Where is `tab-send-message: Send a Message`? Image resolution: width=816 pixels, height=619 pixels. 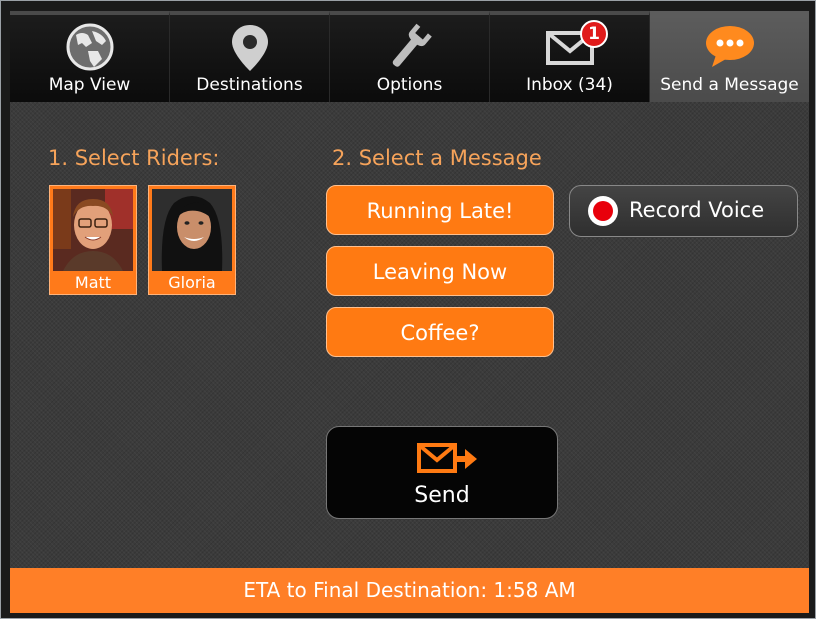
tab-send-message: Send a Message is located at coordinates (729, 56).